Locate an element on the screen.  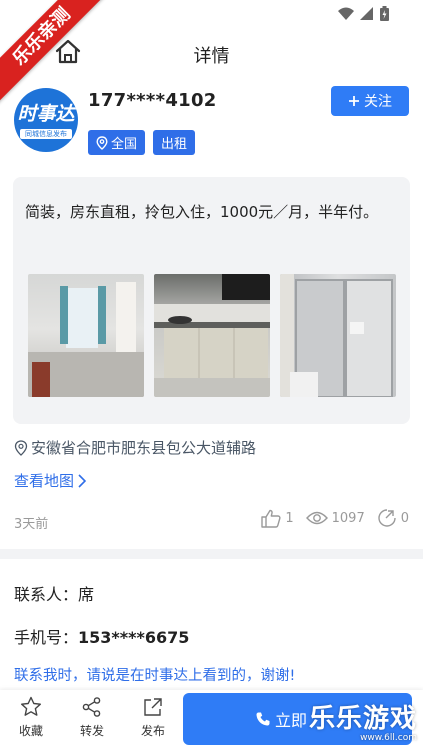
ribbon-text: 乐乐亲测 is located at coordinates (55, 52).